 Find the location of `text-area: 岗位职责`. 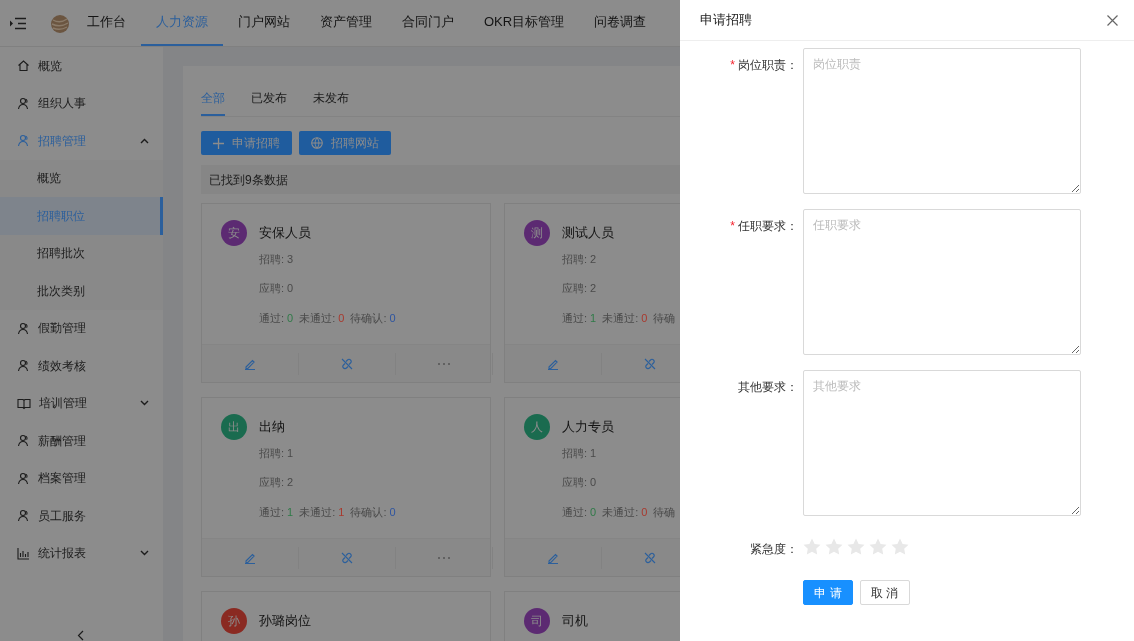

text-area: 岗位职责 is located at coordinates (942, 121).